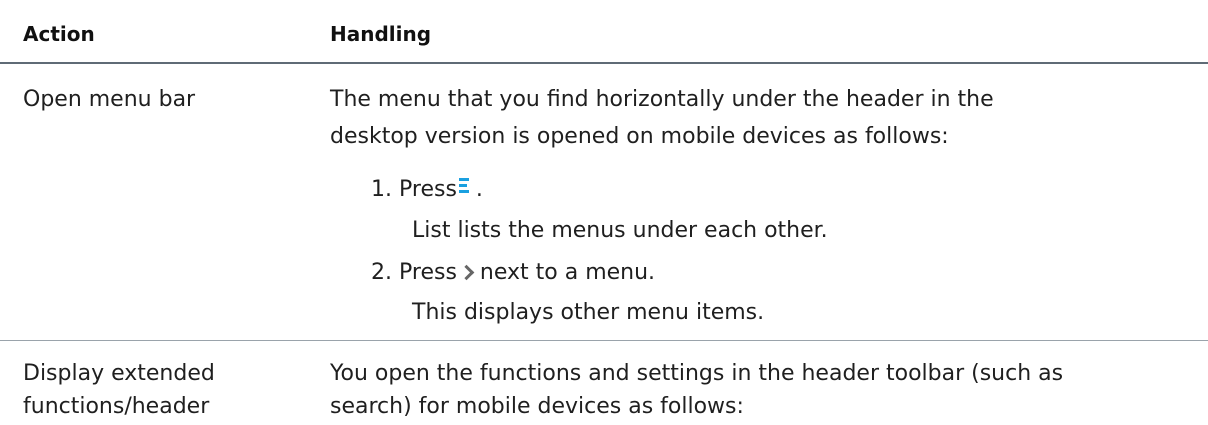  Describe the element at coordinates (428, 272) in the screenshot. I see `step-2-text: Press` at that location.